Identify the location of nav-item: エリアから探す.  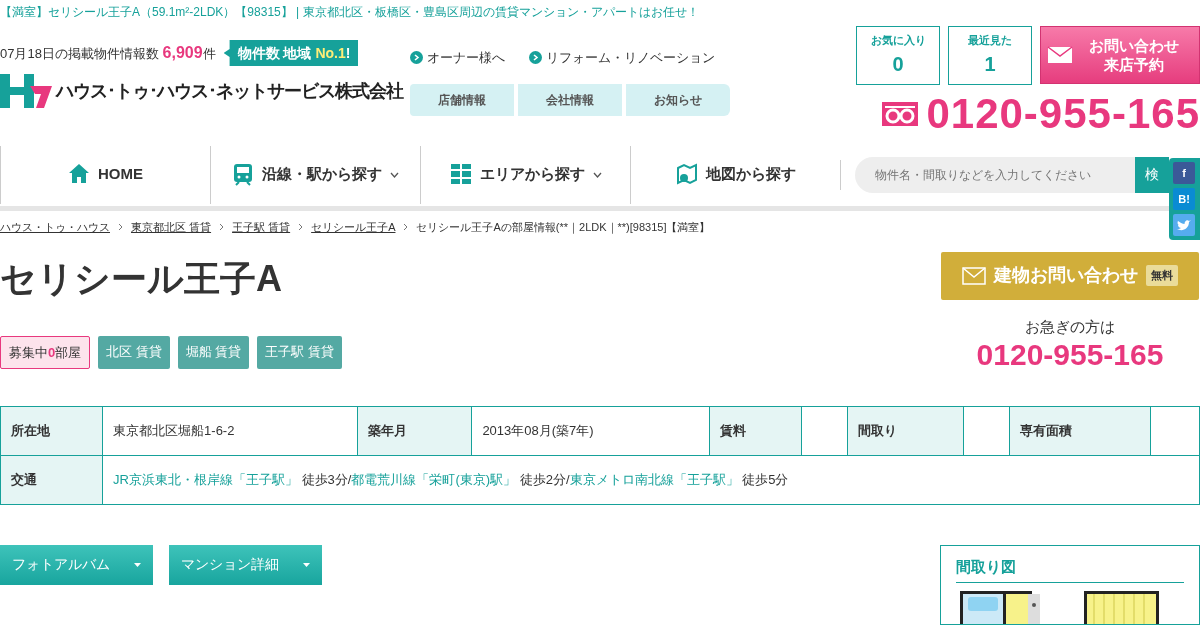
(525, 174).